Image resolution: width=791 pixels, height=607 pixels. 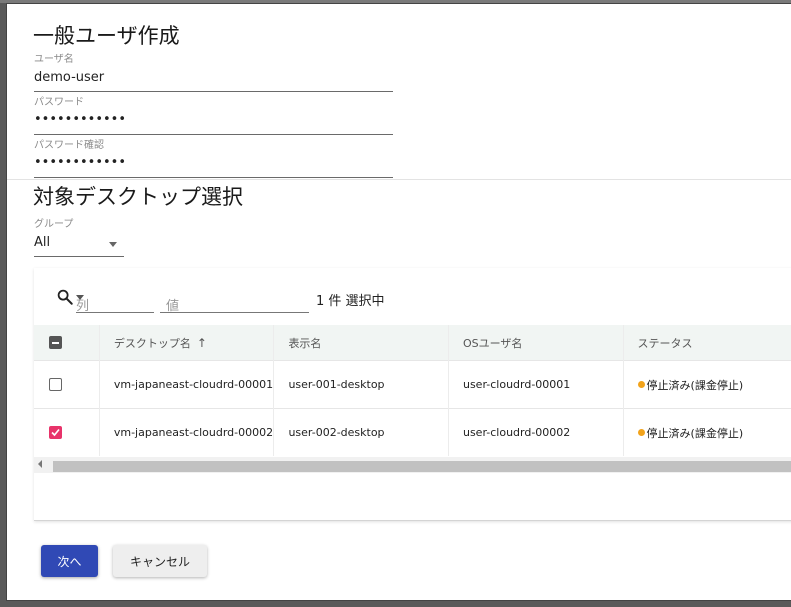 I want to click on username-label: ユーザ名, so click(x=54, y=59).